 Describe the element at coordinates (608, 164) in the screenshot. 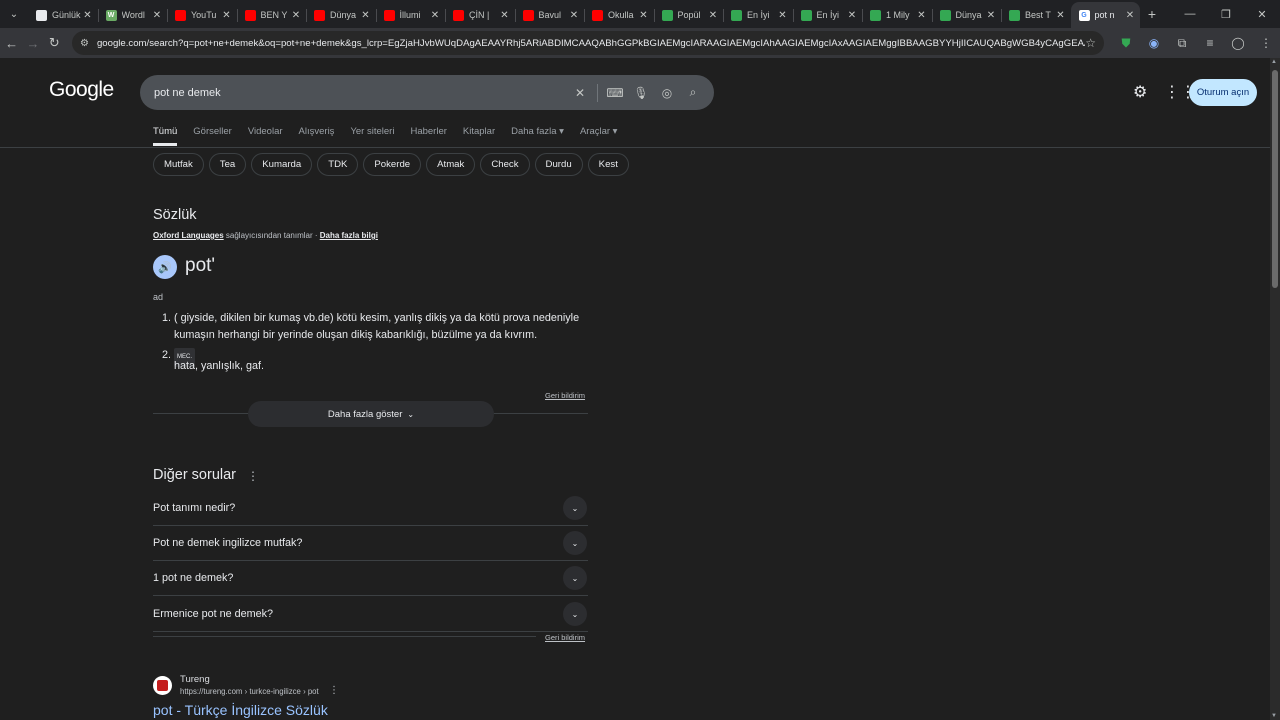

I see `refinement-chip: Kest` at that location.